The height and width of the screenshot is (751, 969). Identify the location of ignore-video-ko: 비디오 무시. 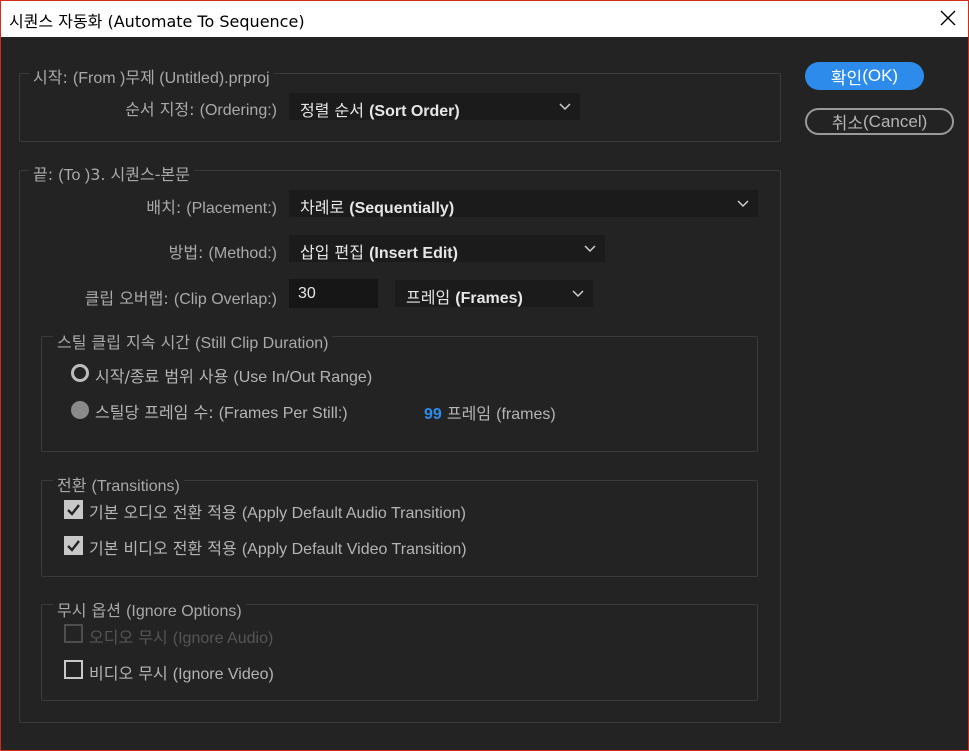
(131, 673).